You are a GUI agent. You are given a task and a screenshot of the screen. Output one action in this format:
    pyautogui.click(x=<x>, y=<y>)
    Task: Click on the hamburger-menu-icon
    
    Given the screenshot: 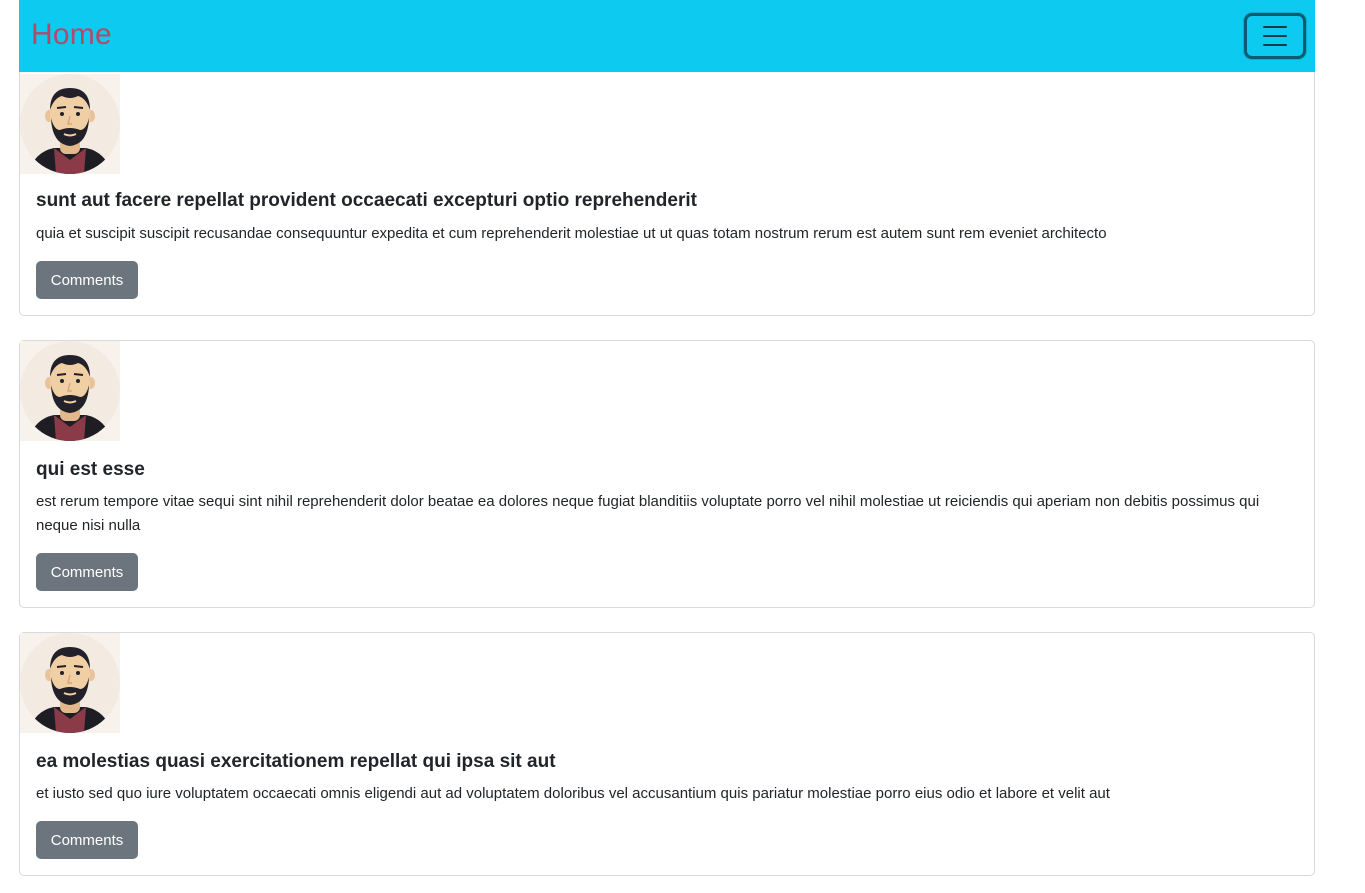 What is the action you would take?
    pyautogui.click(x=1275, y=27)
    